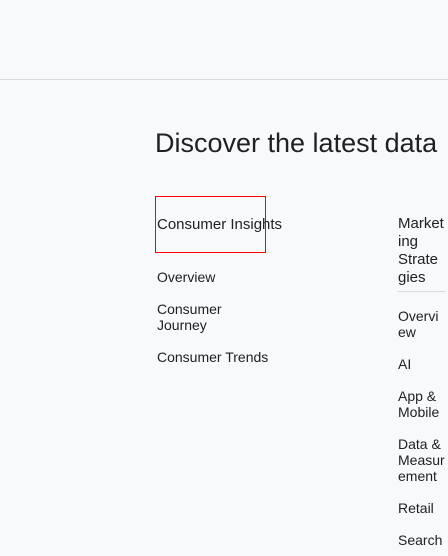 This screenshot has width=448, height=556. Describe the element at coordinates (422, 244) in the screenshot. I see `column-heading-marketing: Marketing Strategies` at that location.